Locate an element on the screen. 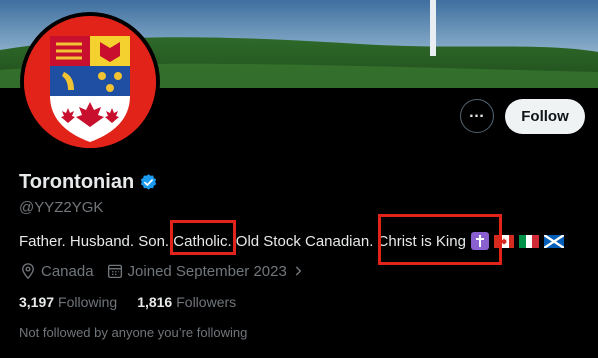  followers-label: Followers is located at coordinates (206, 302).